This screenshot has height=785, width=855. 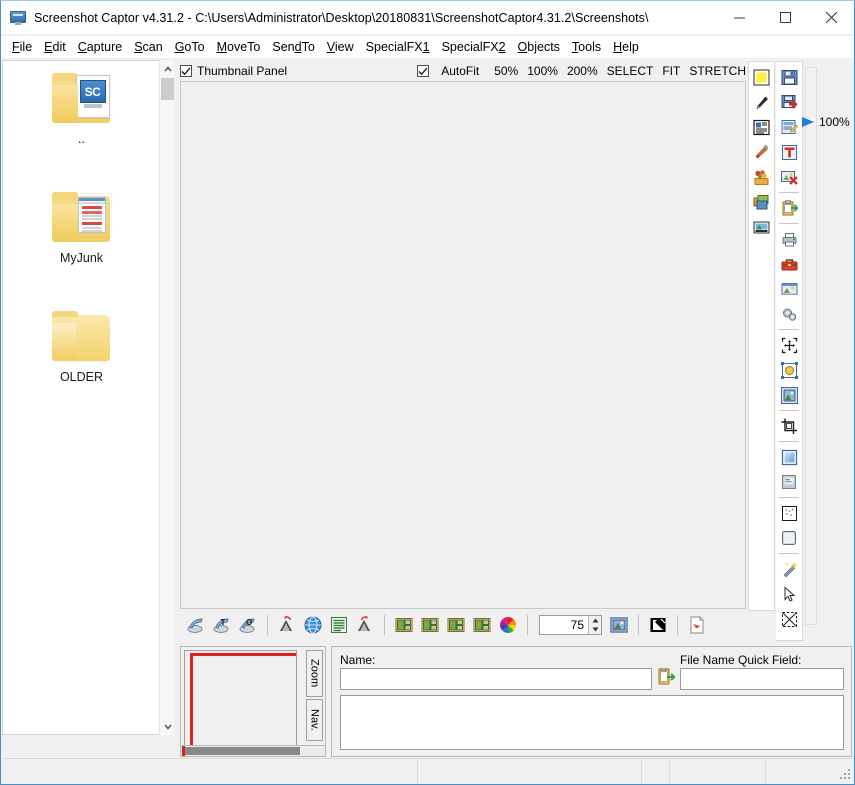 I want to click on notes-textarea, so click(x=592, y=722).